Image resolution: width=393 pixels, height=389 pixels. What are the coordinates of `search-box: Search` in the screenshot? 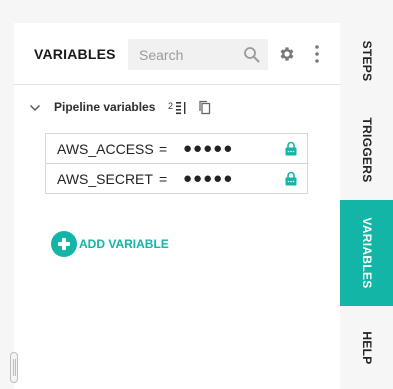 It's located at (198, 54).